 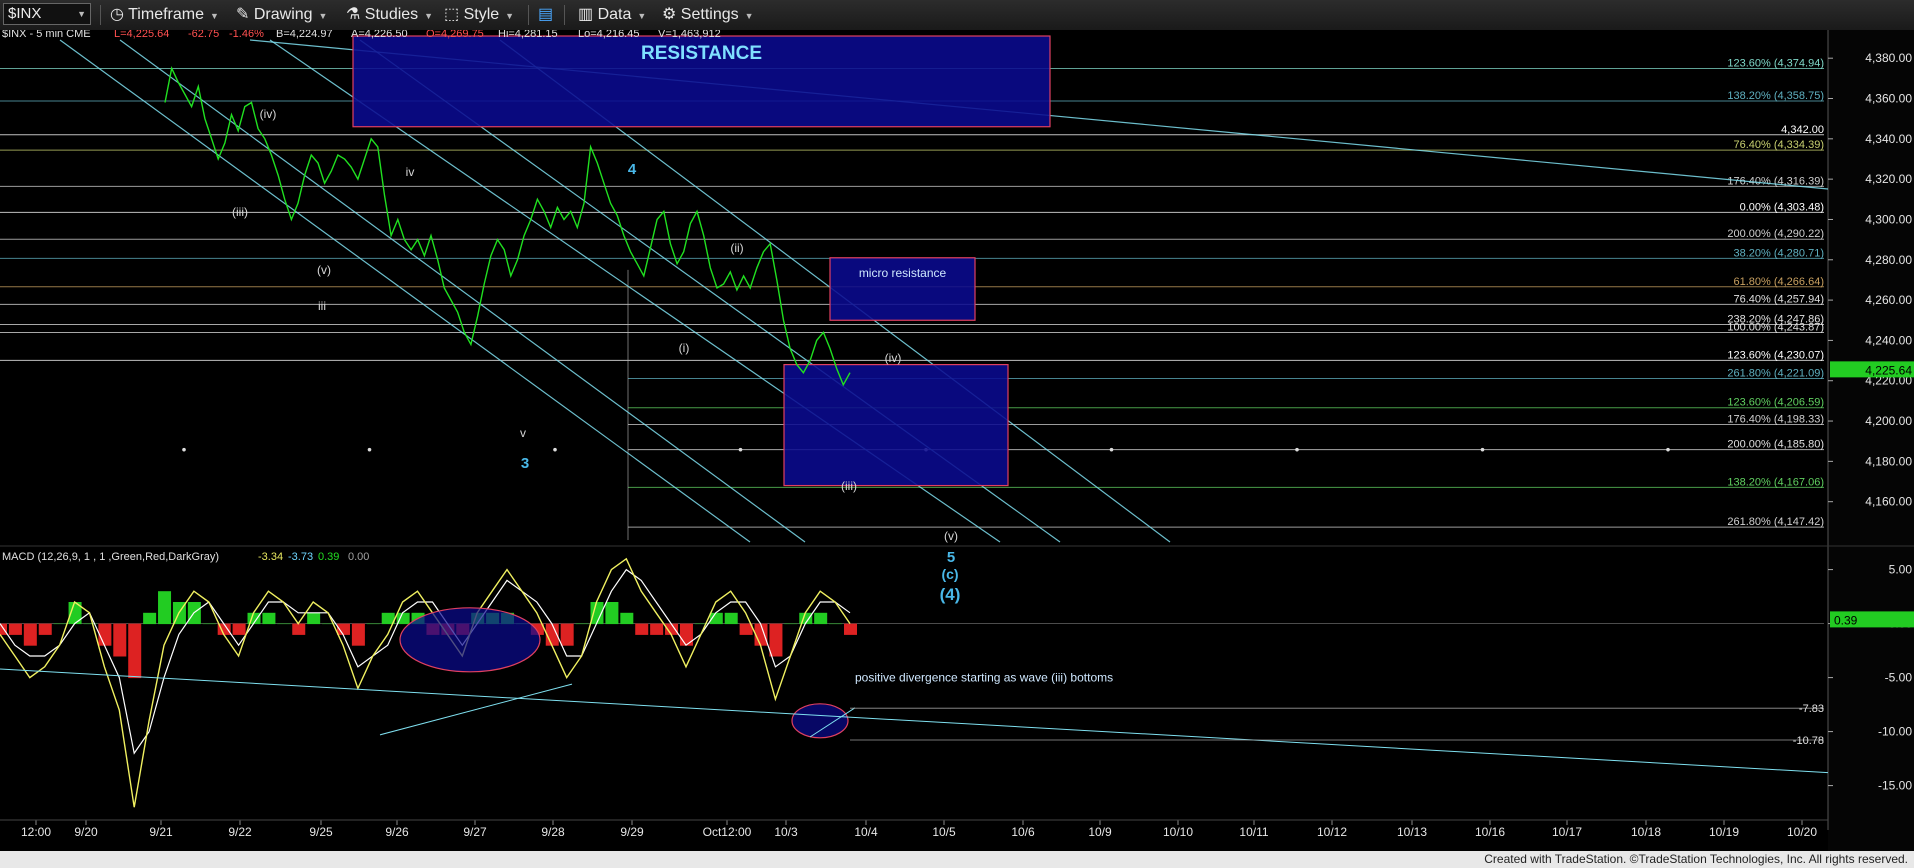 What do you see at coordinates (246, 35) in the screenshot?
I see `change-pct-readout: -1.46%` at bounding box center [246, 35].